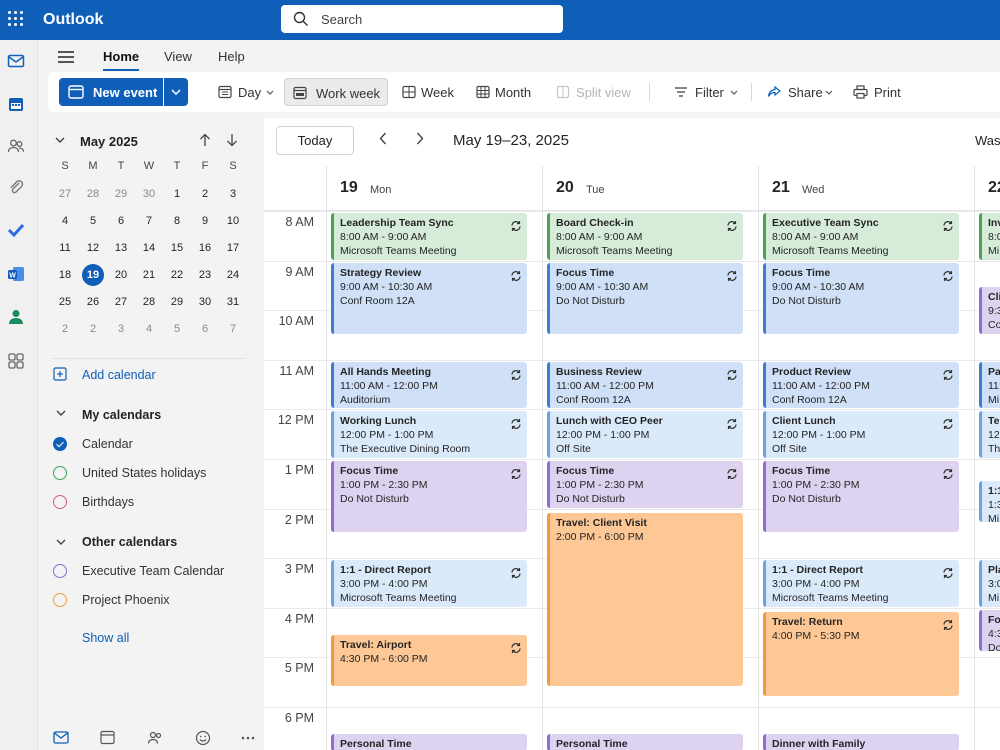 This screenshot has width=1000, height=750. What do you see at coordinates (60, 444) in the screenshot?
I see `checked-circle-icon` at bounding box center [60, 444].